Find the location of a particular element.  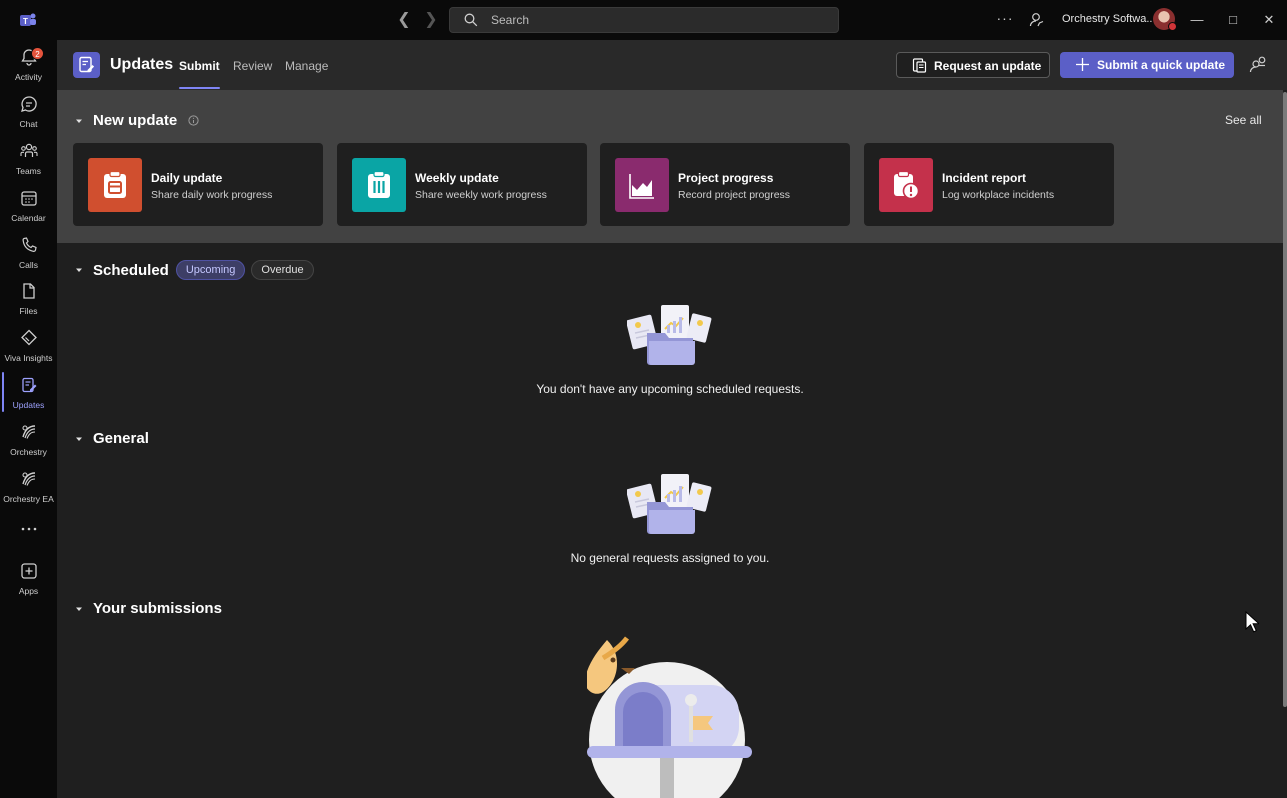

general-header: General is located at coordinates (111, 438).